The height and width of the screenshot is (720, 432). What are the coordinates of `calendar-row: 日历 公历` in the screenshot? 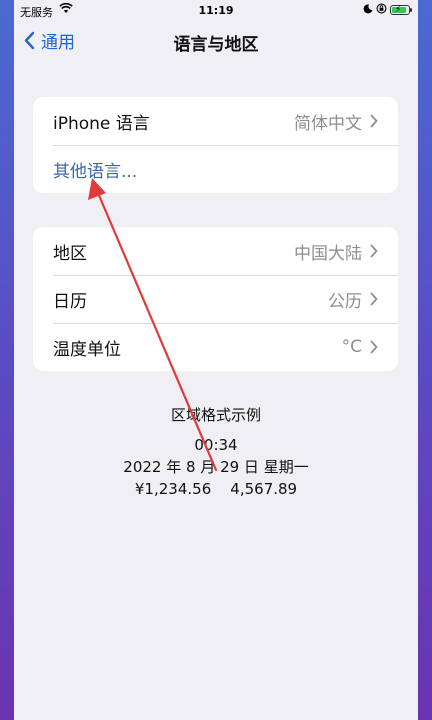 It's located at (215, 299).